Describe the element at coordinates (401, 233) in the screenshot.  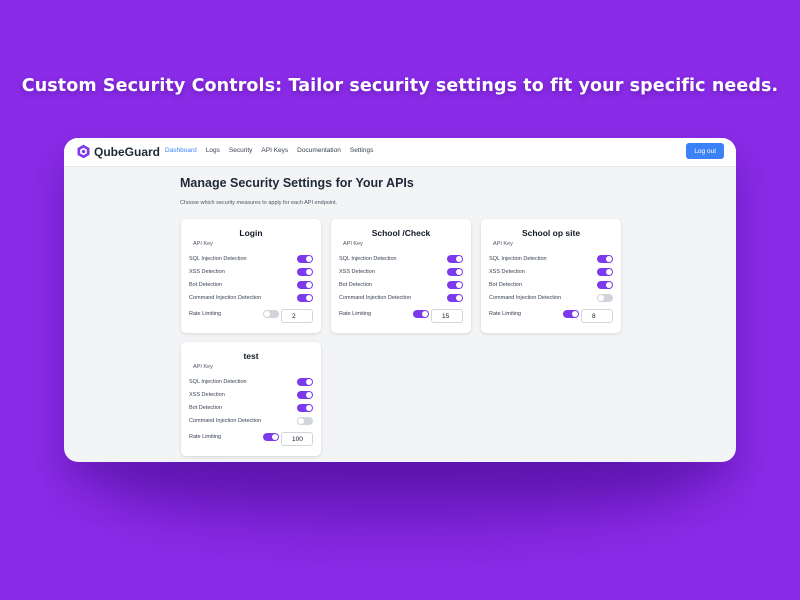
I see `endpoint-name: School /Check` at that location.